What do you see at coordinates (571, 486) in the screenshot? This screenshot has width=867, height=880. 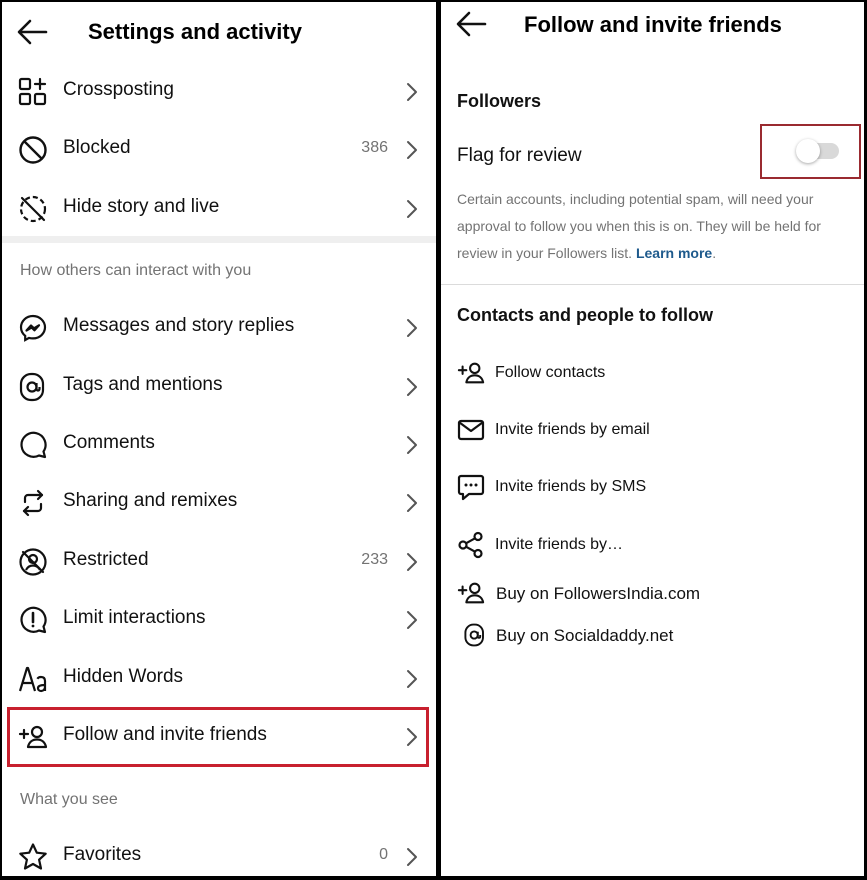 I see `item-label: Invite friends by SMS` at bounding box center [571, 486].